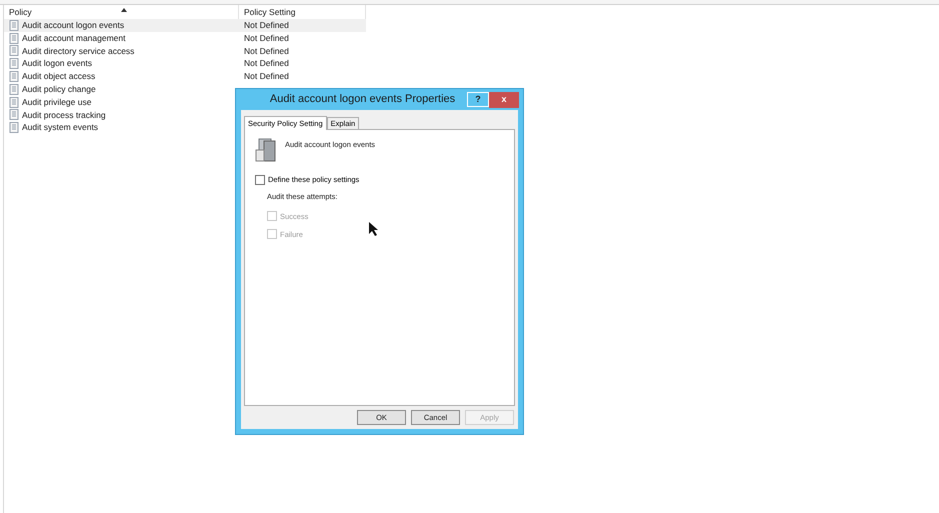 The image size is (939, 513). What do you see at coordinates (260, 179) in the screenshot?
I see `checkbox` at bounding box center [260, 179].